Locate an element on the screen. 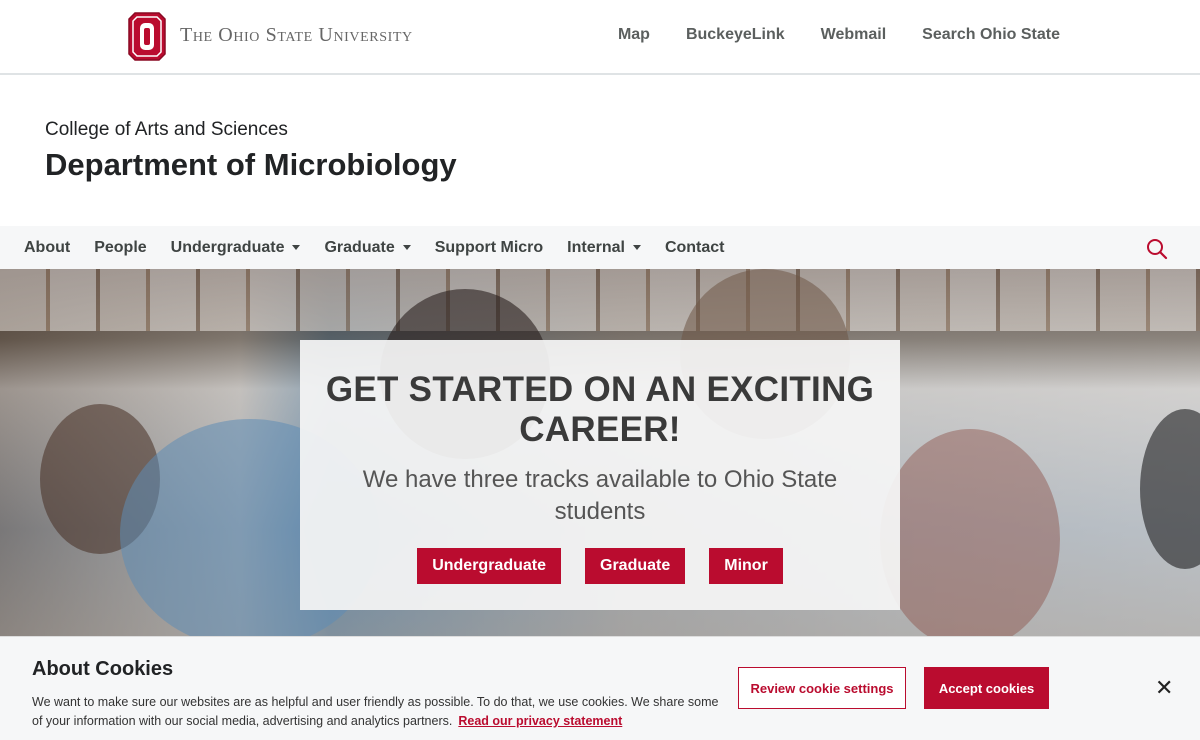  department-title: Department of Microbiology is located at coordinates (251, 165).